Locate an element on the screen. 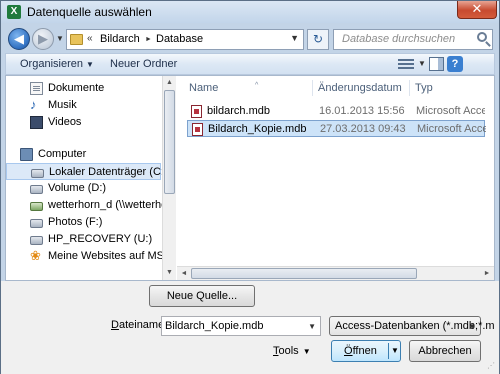 The width and height of the screenshot is (500, 374). nav-item-label: HP_RECOVERY (U:) is located at coordinates (100, 239).